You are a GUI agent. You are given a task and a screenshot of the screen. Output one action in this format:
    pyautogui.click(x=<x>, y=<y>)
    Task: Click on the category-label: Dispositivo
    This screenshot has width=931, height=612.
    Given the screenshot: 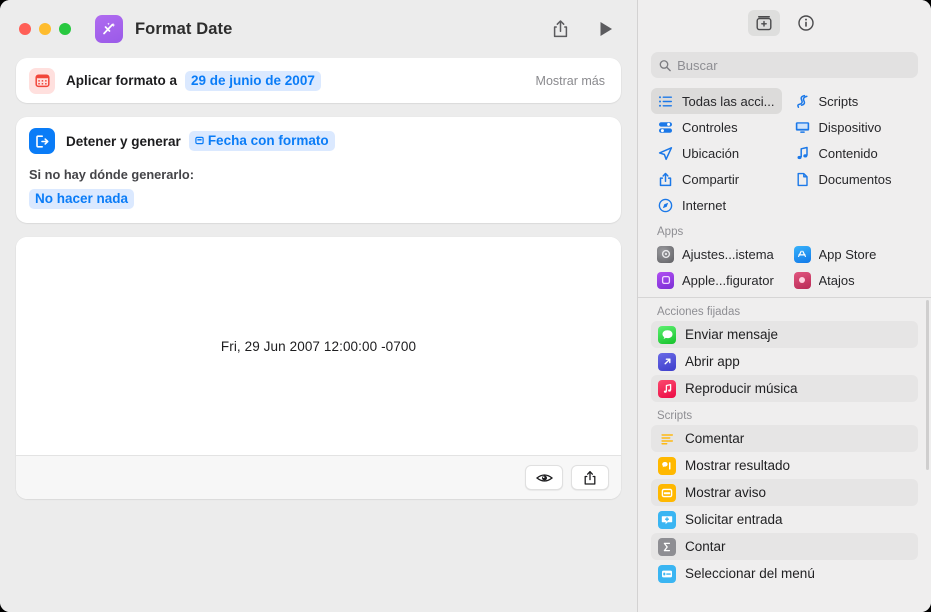 What is the action you would take?
    pyautogui.click(x=850, y=127)
    